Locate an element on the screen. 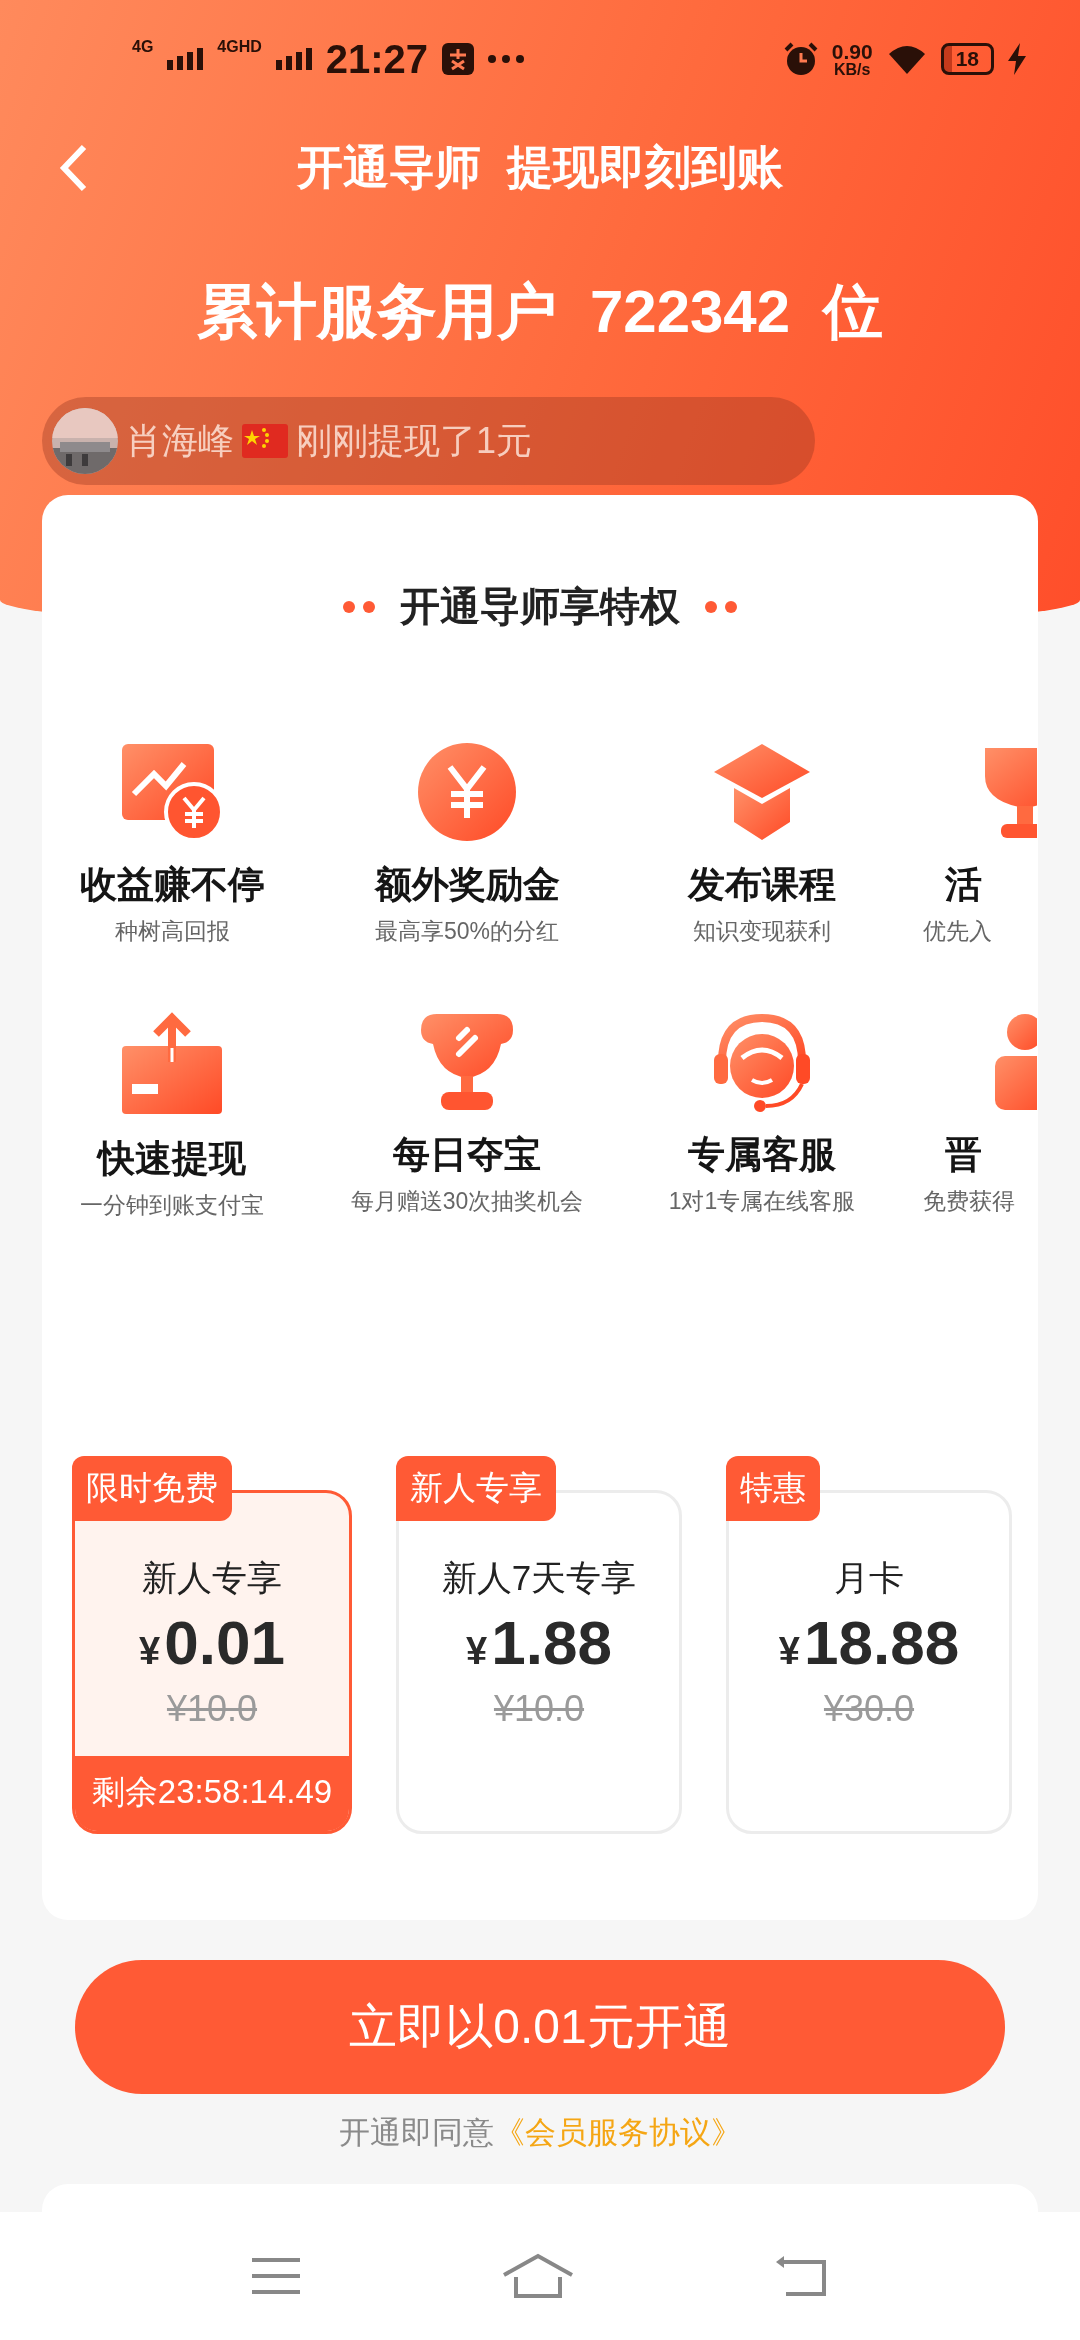 Image resolution: width=1080 pixels, height=2340 pixels. privilege-title: 专属客服 is located at coordinates (762, 1155).